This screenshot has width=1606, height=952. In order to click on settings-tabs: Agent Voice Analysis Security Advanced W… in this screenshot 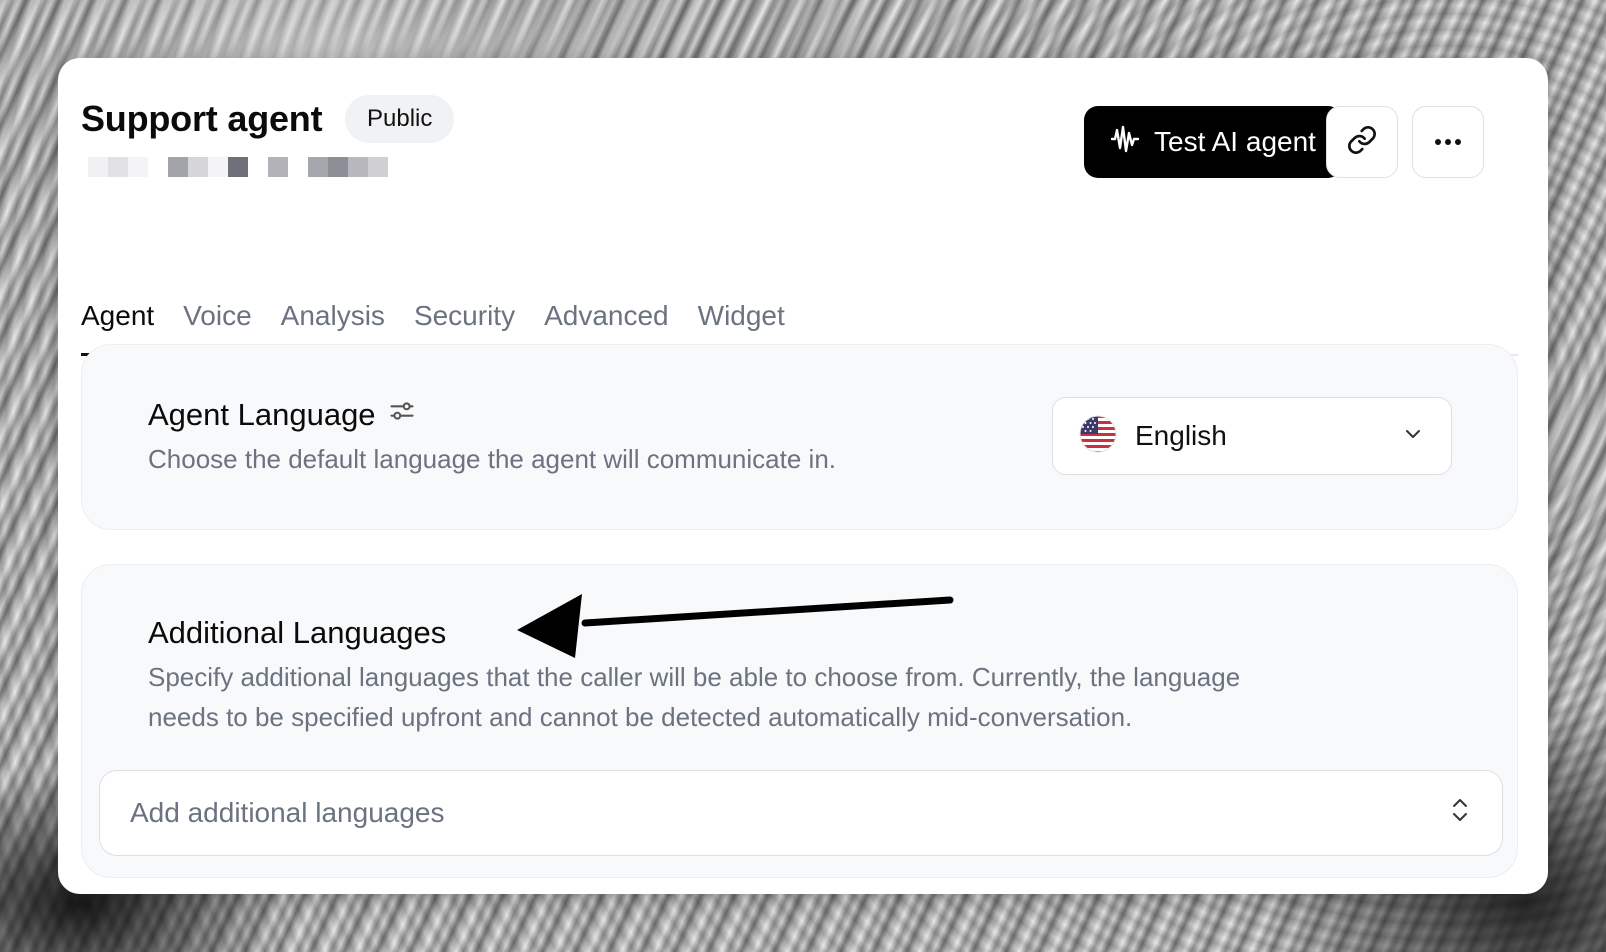, I will do `click(799, 289)`.